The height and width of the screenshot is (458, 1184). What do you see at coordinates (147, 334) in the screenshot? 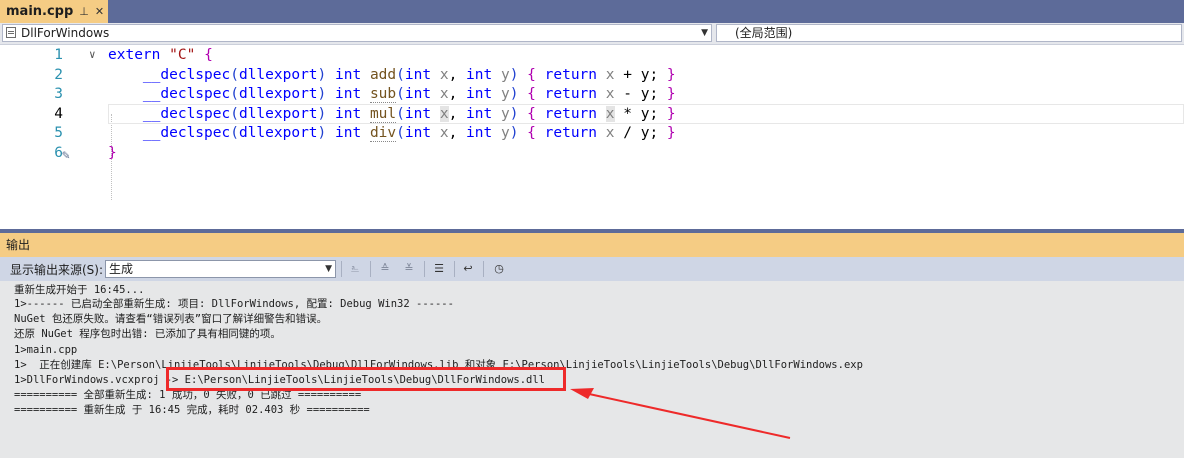
I see `output-line: 还原 NuGet 程序包时出错: 已添加了具有相同键的项。` at bounding box center [147, 334].